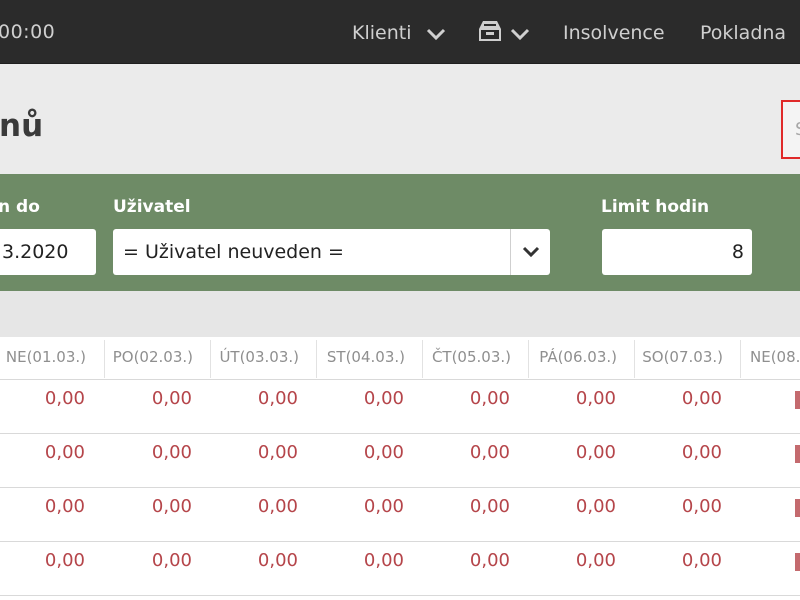 The image size is (800, 600). I want to click on hour-limit-value: 8, so click(737, 252).